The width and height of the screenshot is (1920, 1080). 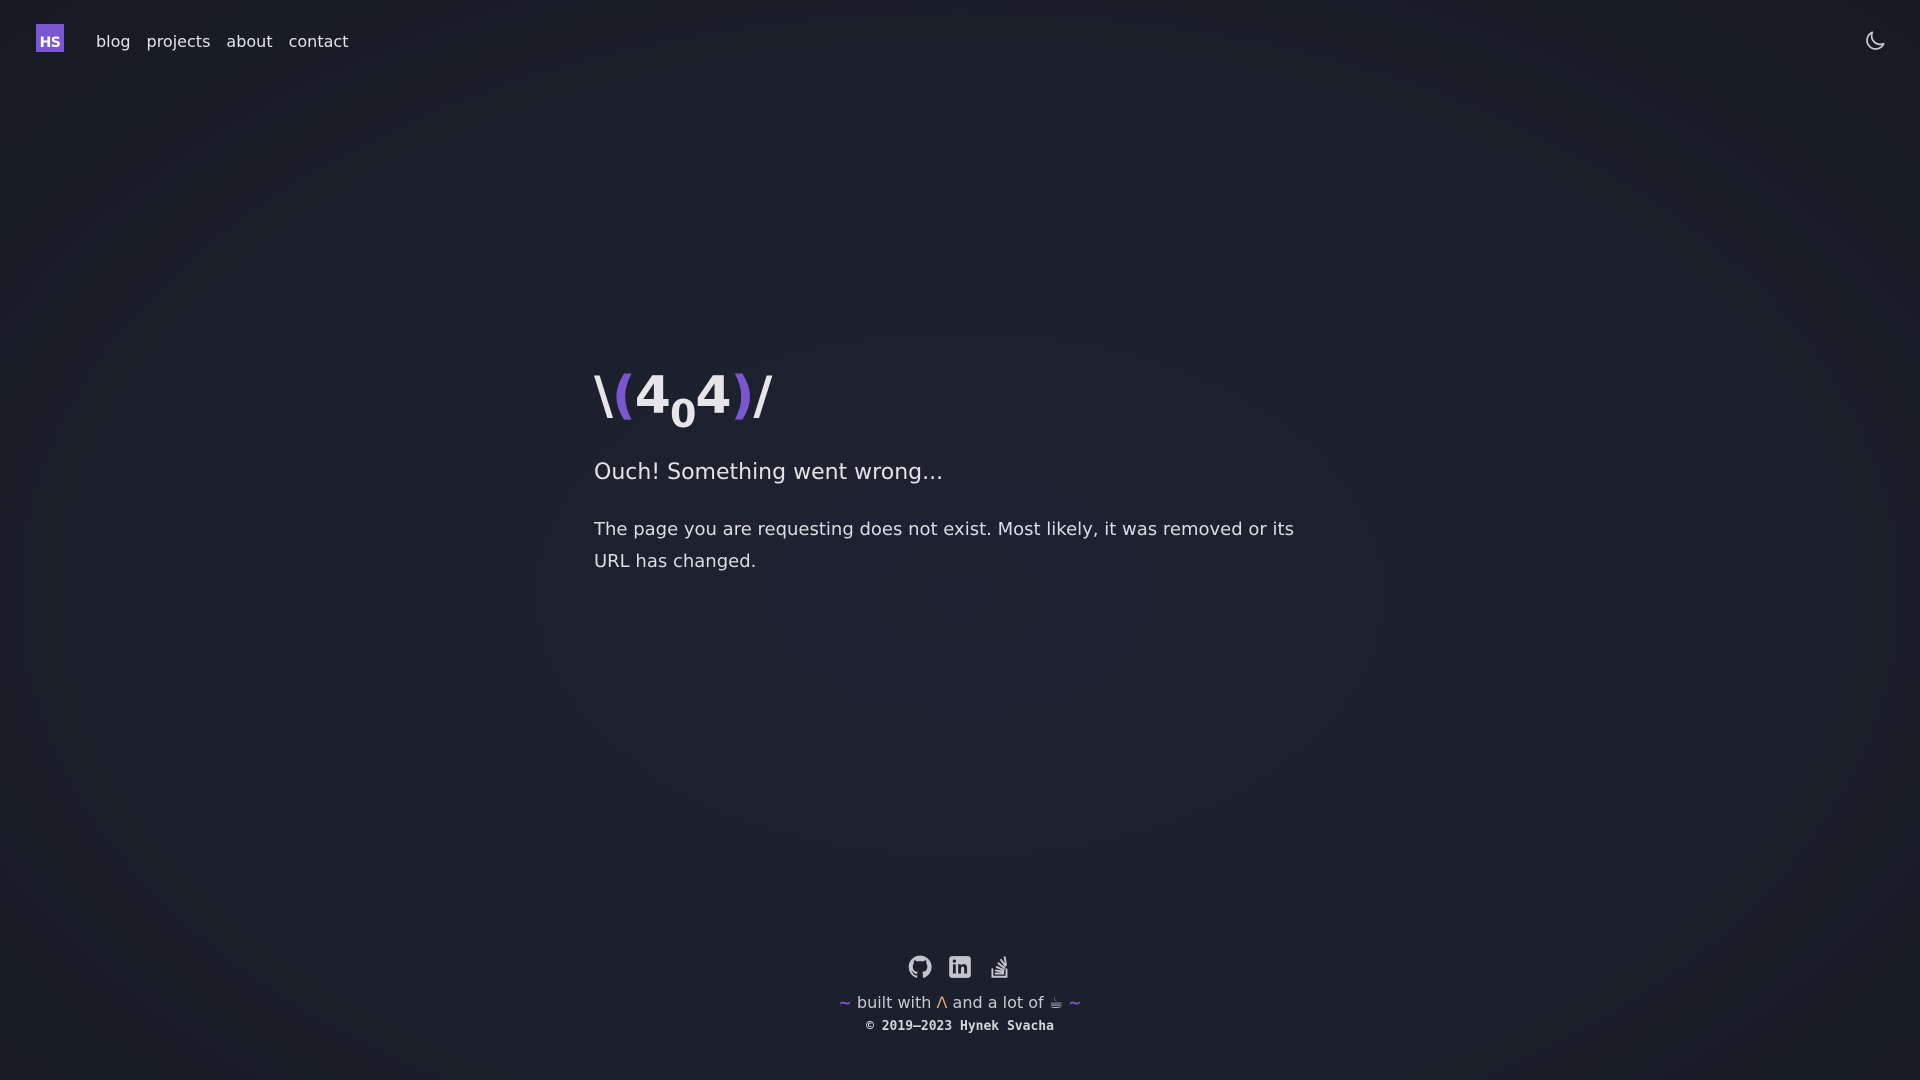 I want to click on nav-link-projects: projects, so click(x=179, y=42).